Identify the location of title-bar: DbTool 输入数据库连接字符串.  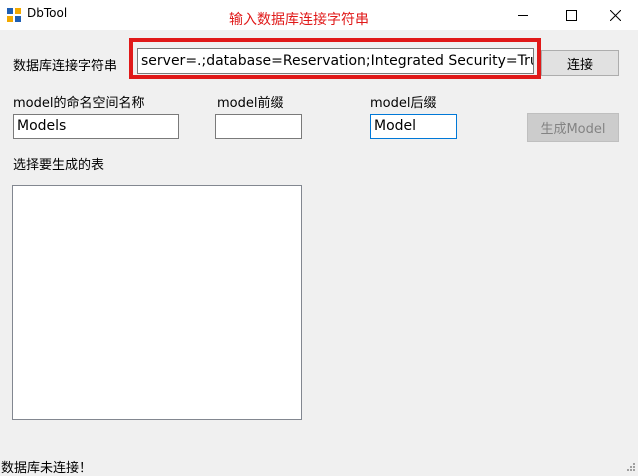
(319, 15).